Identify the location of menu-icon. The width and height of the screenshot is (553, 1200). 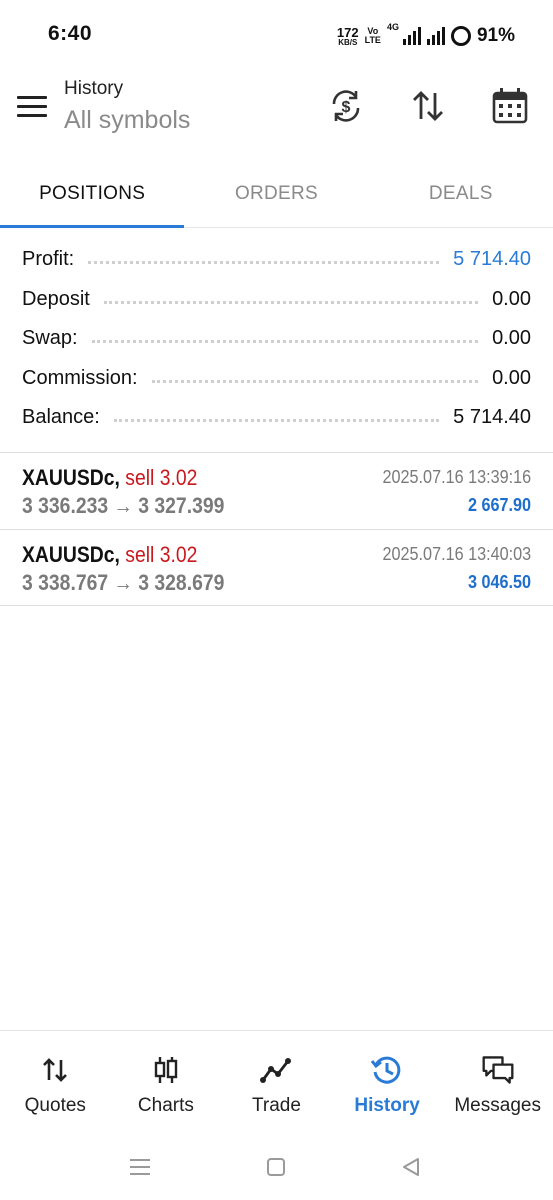
(32, 106).